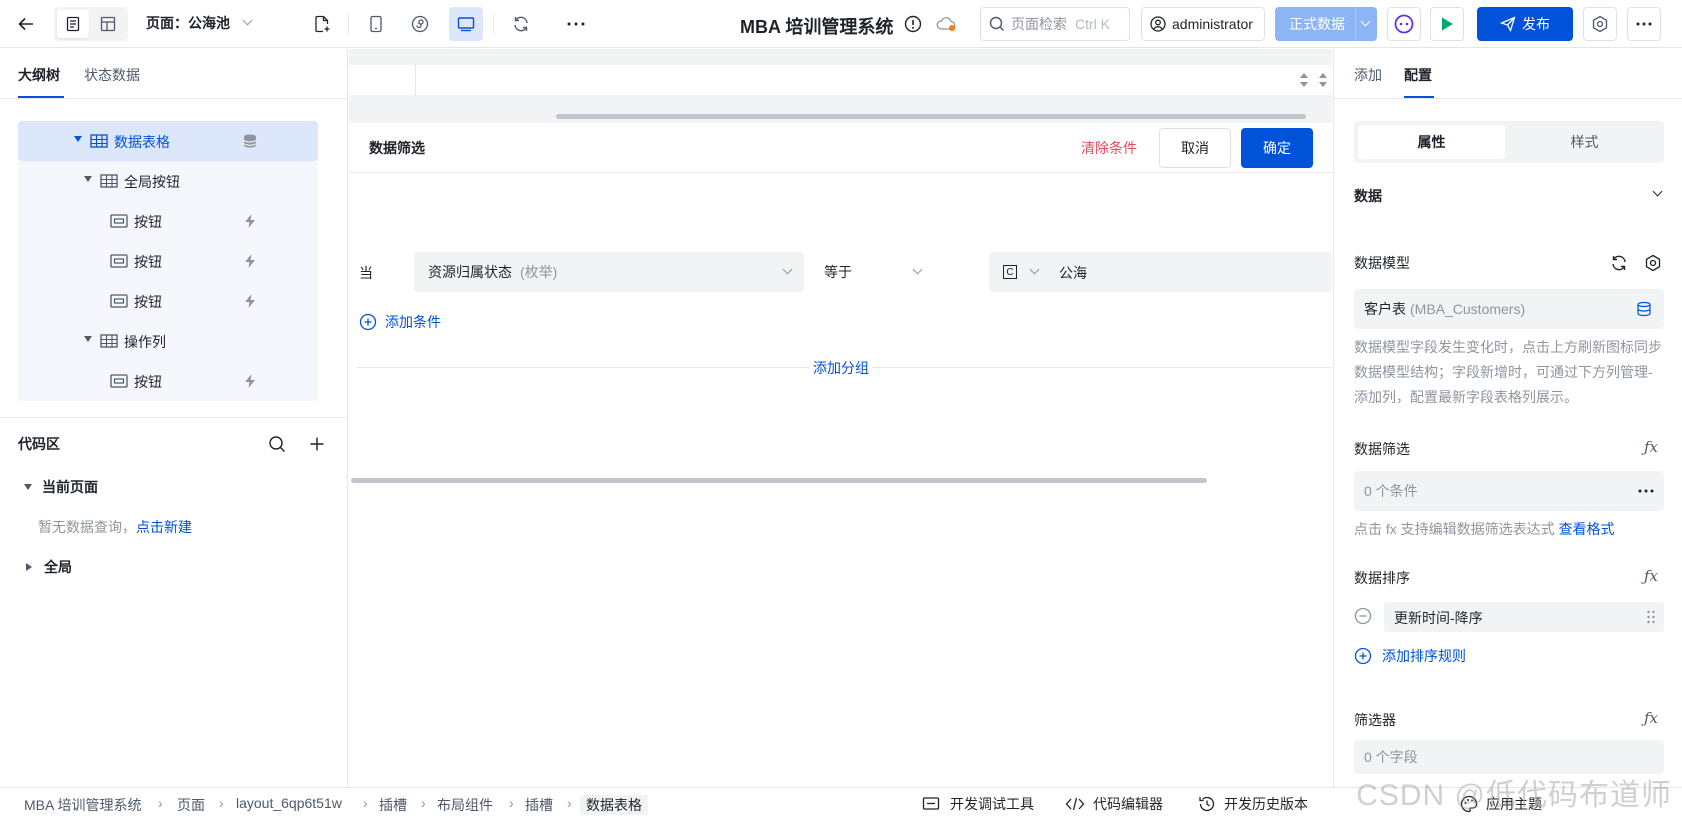  Describe the element at coordinates (874, 272) in the screenshot. I see `operator-select: 等于` at that location.